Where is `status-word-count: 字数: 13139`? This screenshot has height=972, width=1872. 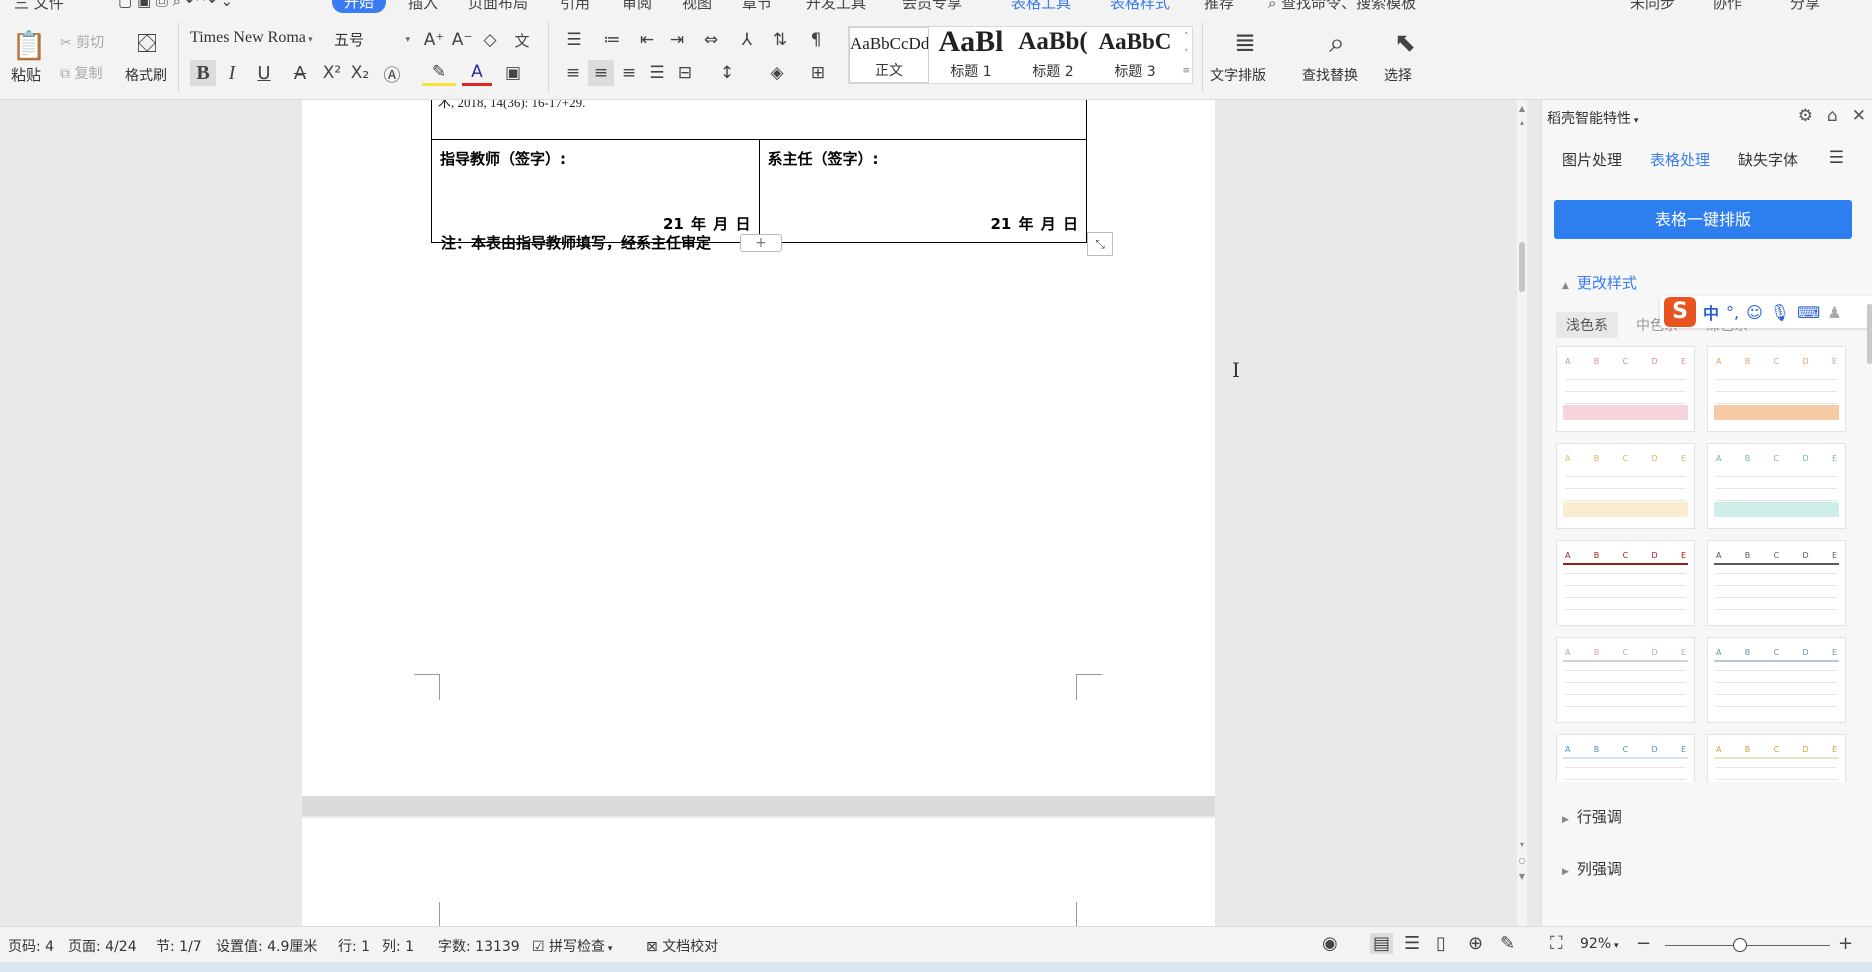
status-word-count: 字数: 13139 is located at coordinates (479, 946).